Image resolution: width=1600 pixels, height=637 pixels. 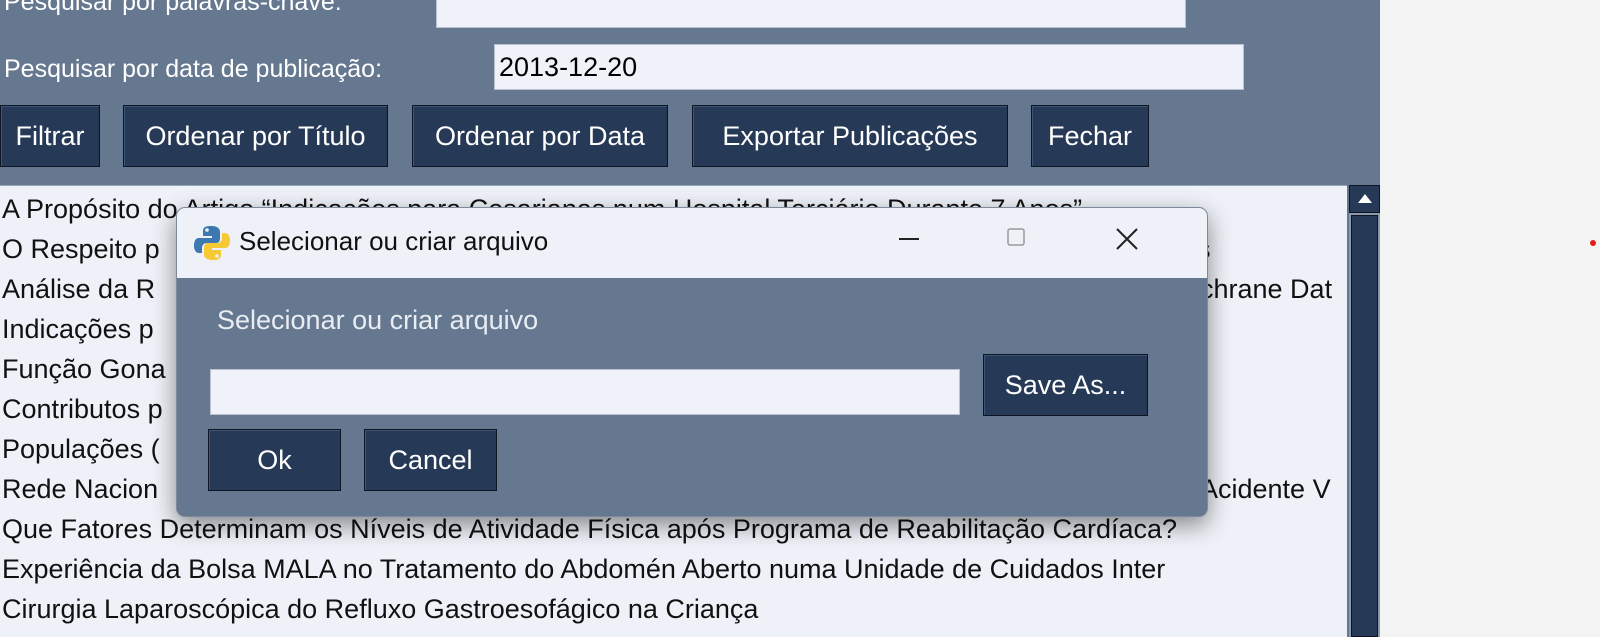 I want to click on list-scrollbar, so click(x=1364, y=411).